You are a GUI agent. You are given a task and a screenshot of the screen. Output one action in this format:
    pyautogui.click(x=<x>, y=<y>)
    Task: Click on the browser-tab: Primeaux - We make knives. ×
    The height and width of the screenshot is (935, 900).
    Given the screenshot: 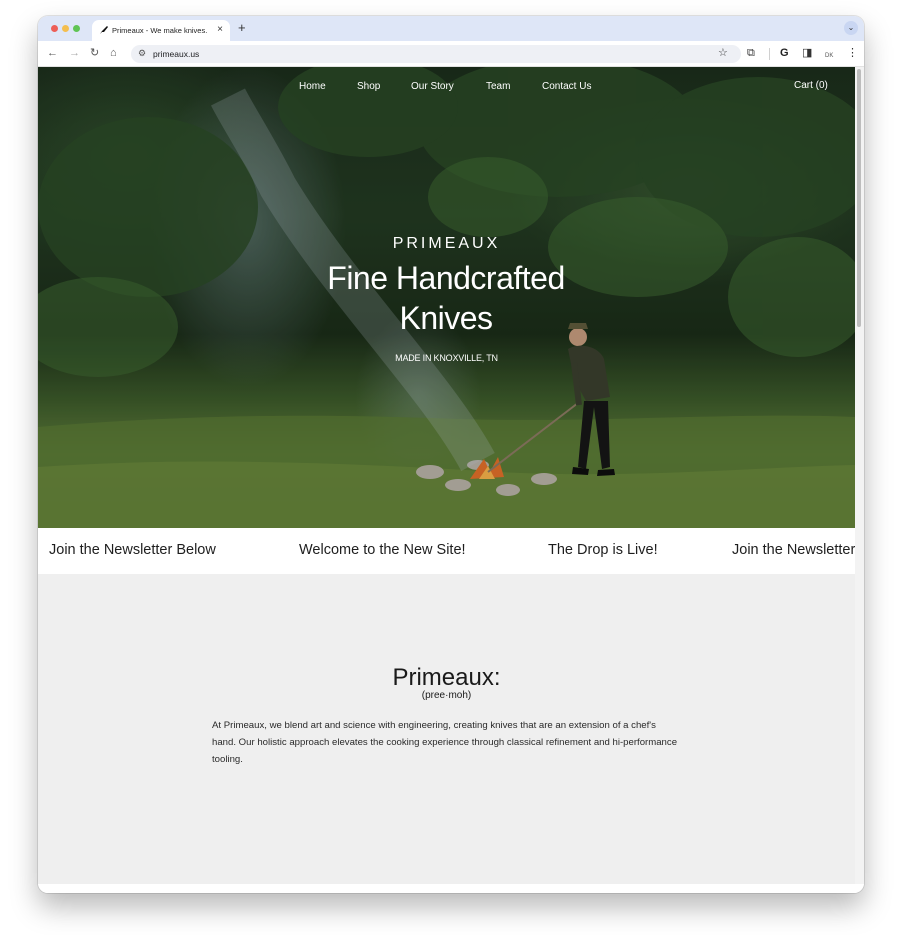 What is the action you would take?
    pyautogui.click(x=161, y=30)
    